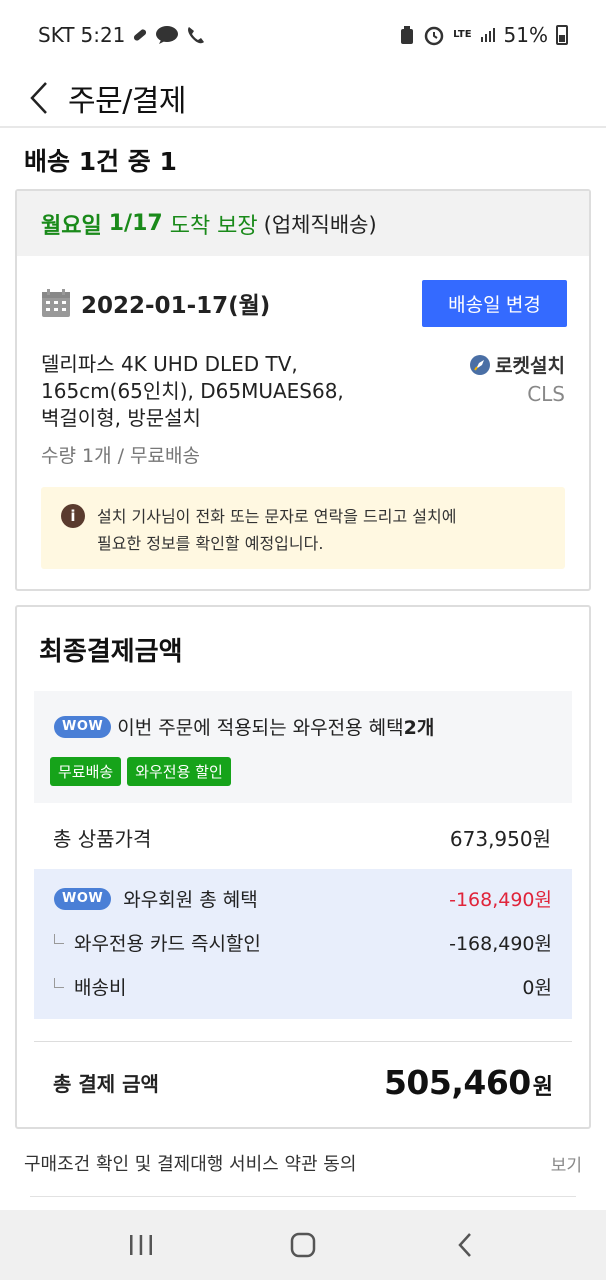 This screenshot has height=1280, width=606. What do you see at coordinates (303, 99) in the screenshot?
I see `app-header: 주문/결제` at bounding box center [303, 99].